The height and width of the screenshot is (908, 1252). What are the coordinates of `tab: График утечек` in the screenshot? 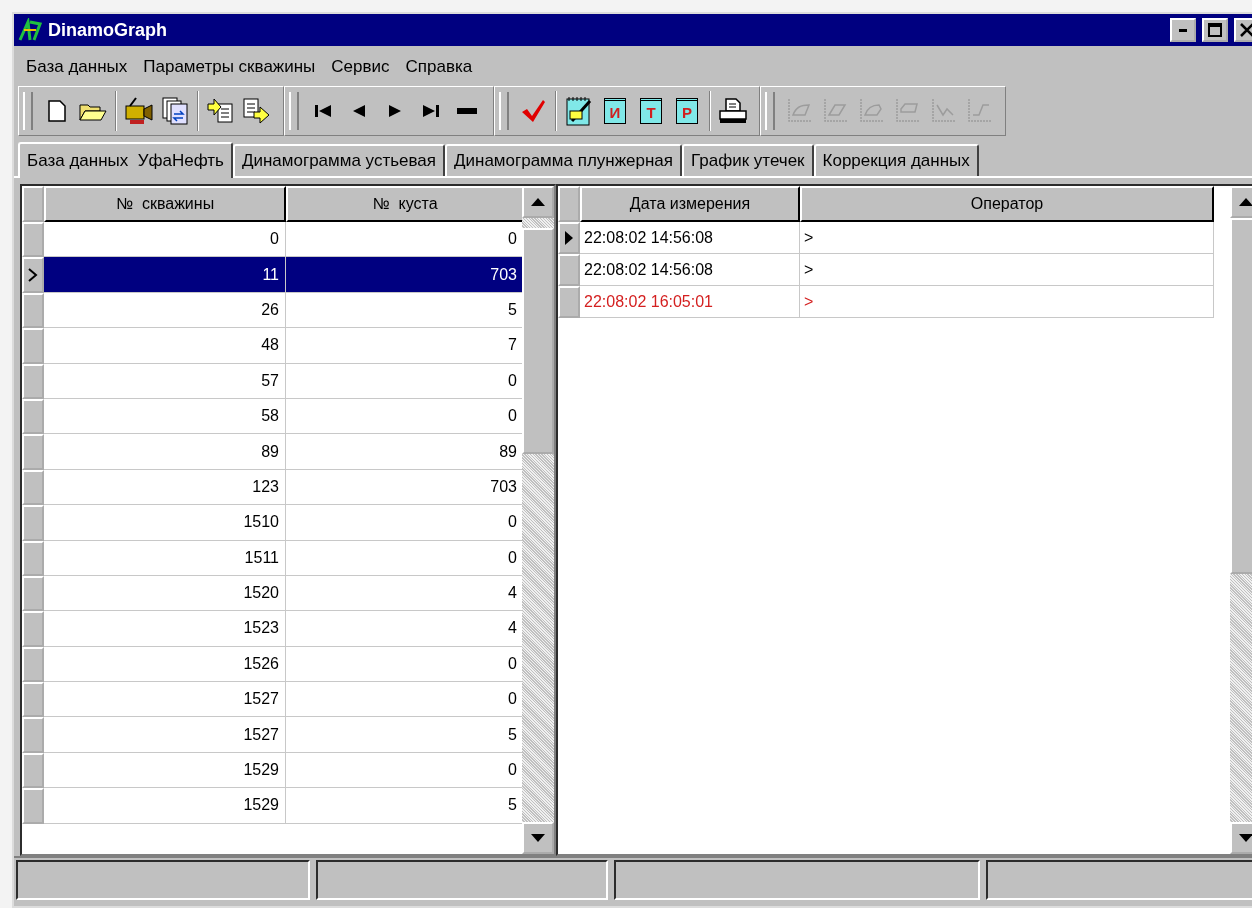 It's located at (748, 160).